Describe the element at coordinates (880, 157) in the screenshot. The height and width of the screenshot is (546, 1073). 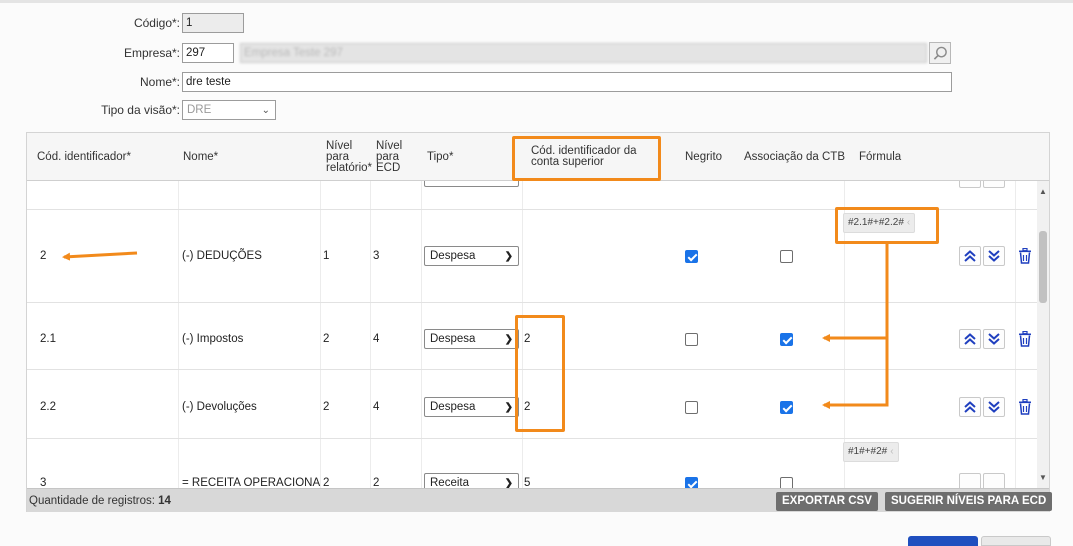
I see `col-formula: Fórmula` at that location.